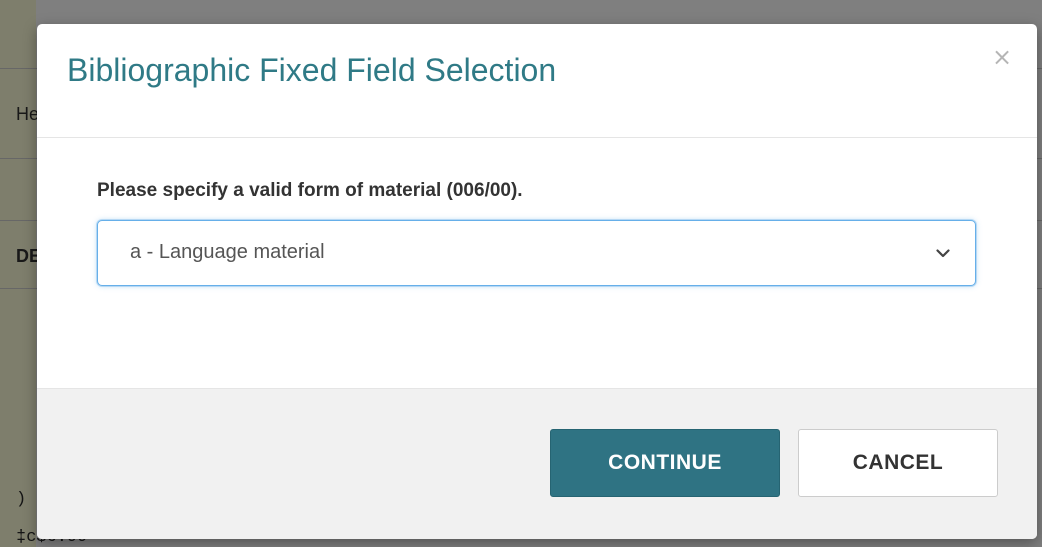 This screenshot has height=547, width=1042. What do you see at coordinates (898, 463) in the screenshot?
I see `cancel-button: CANCEL` at bounding box center [898, 463].